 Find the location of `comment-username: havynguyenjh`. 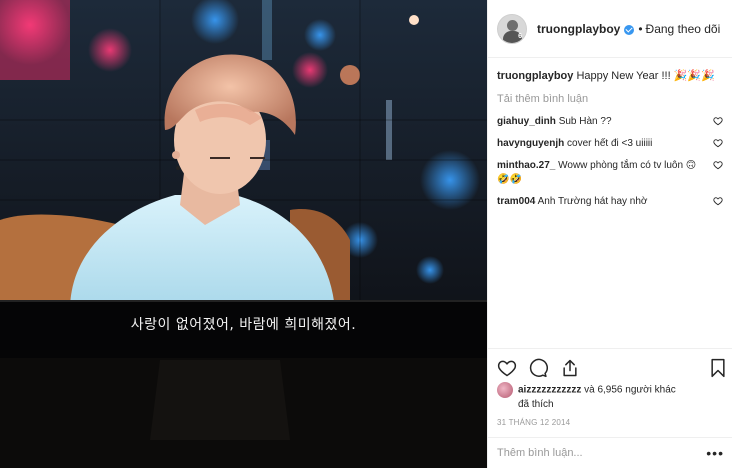

comment-username: havynguyenjh is located at coordinates (530, 143).